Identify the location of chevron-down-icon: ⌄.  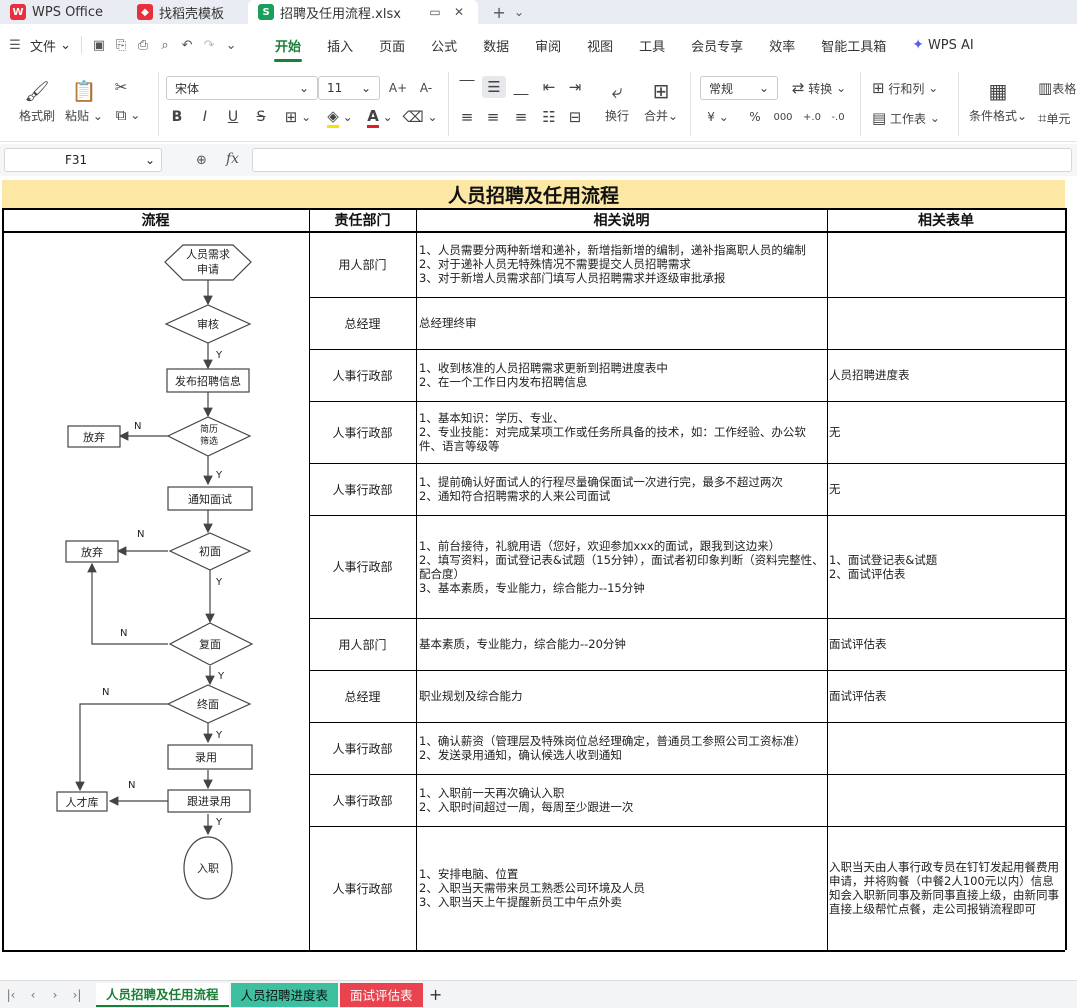
(519, 12).